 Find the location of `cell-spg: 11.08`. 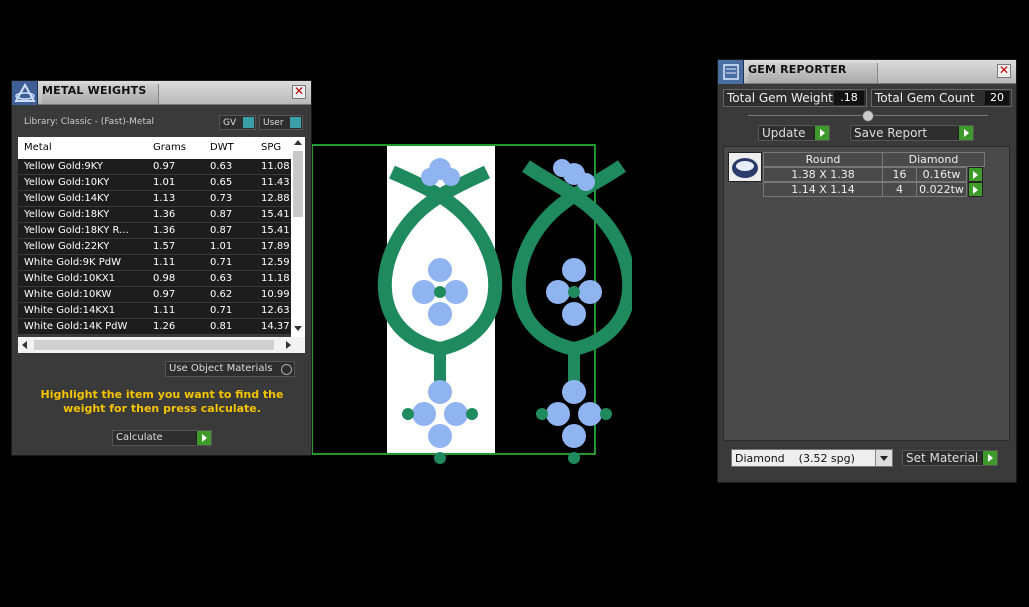

cell-spg: 11.08 is located at coordinates (275, 166).